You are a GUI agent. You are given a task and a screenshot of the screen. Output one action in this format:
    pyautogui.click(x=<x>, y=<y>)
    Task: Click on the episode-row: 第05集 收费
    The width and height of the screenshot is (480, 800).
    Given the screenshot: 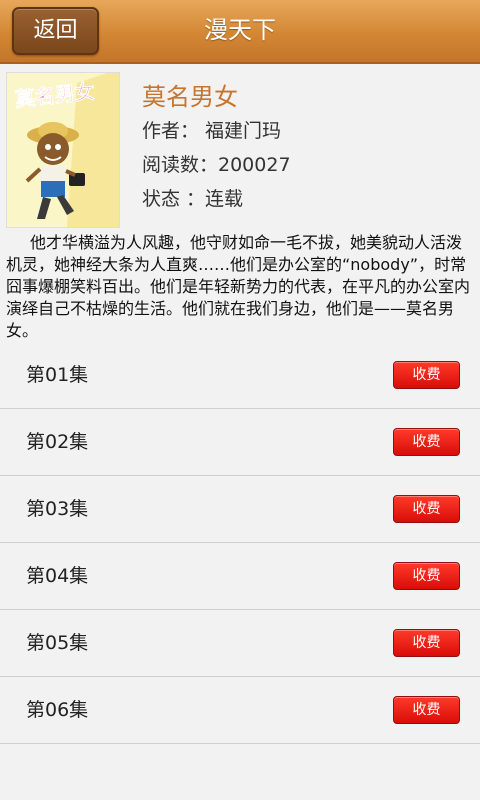 What is the action you would take?
    pyautogui.click(x=240, y=643)
    